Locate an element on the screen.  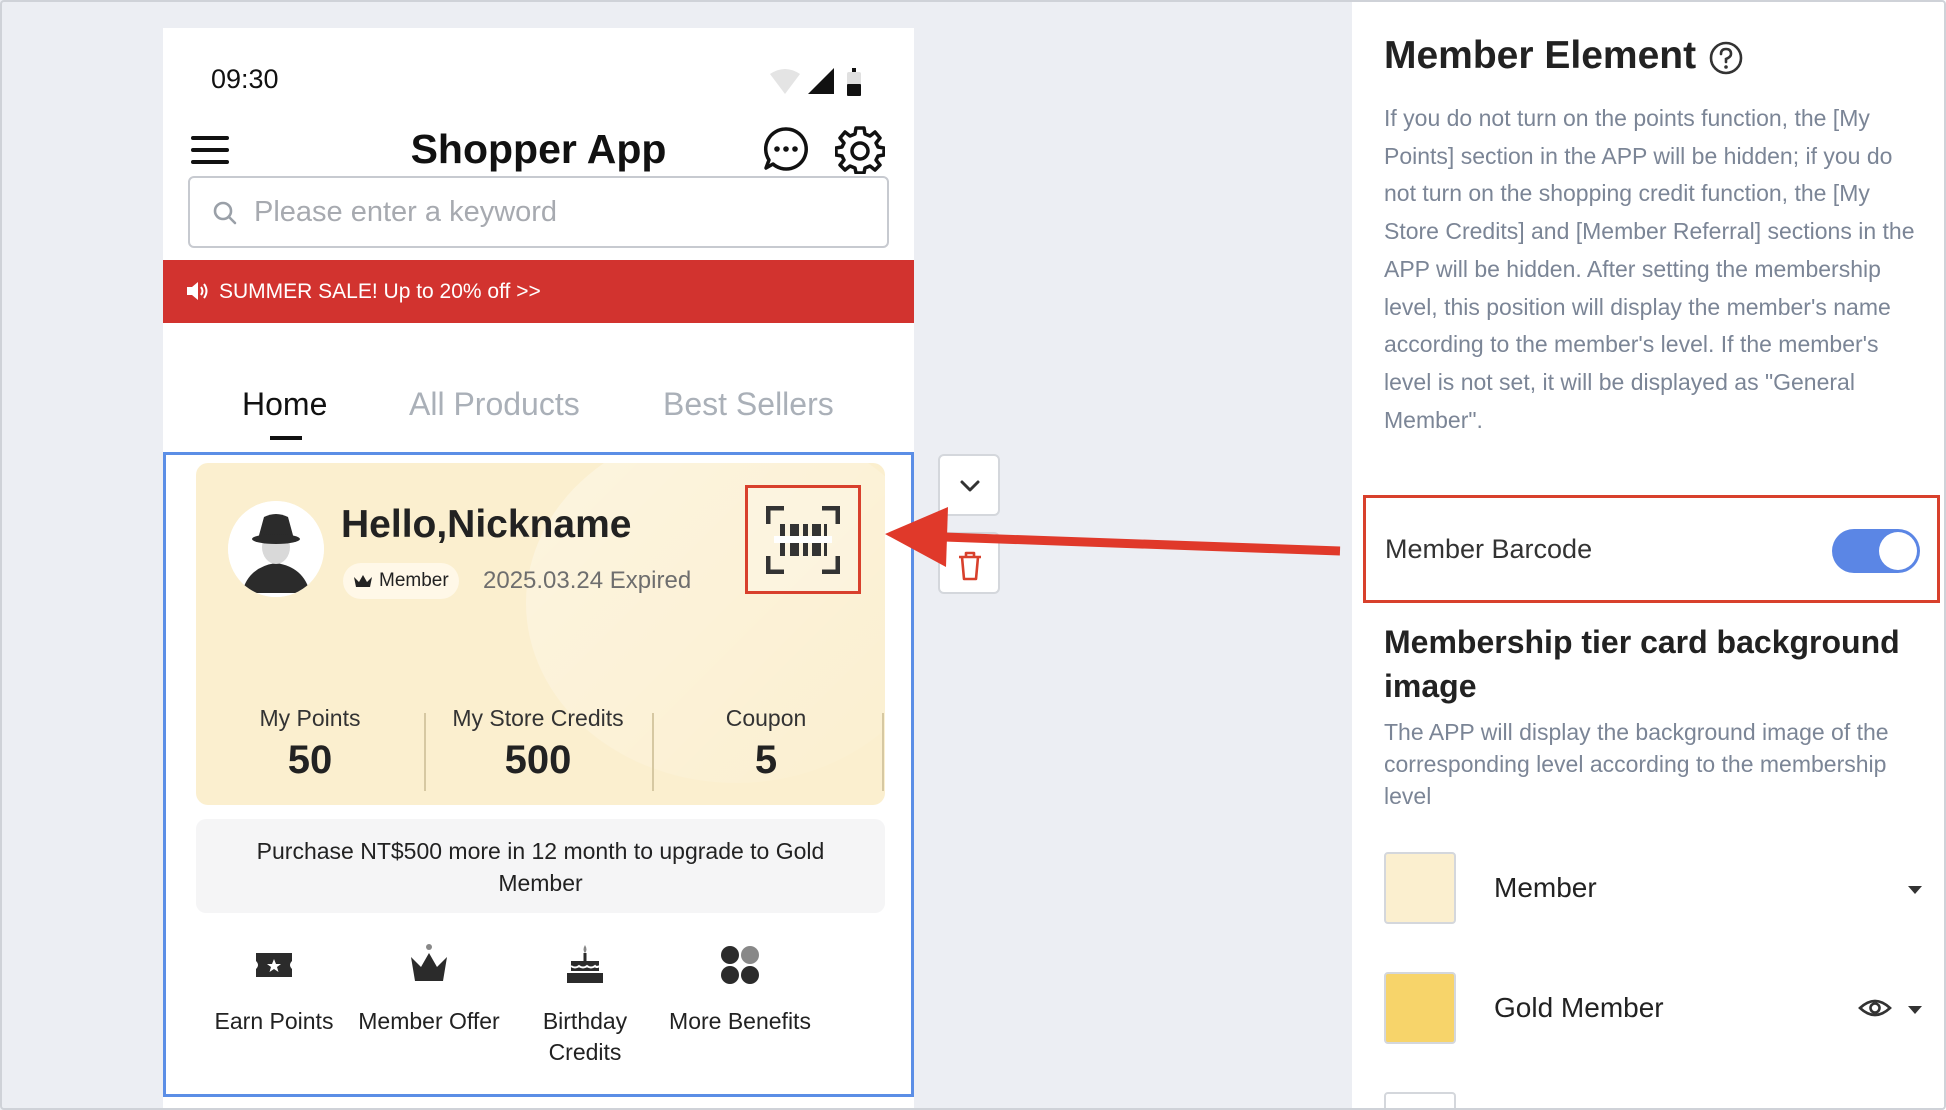
toggle-knob is located at coordinates (1898, 551).